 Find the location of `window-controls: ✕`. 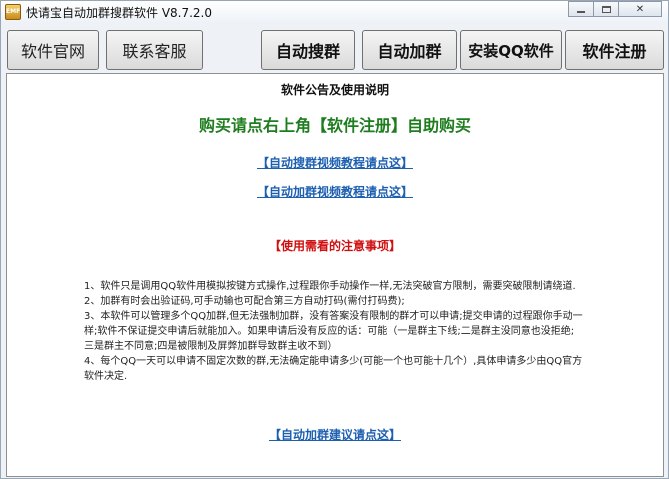

window-controls: ✕ is located at coordinates (615, 9).